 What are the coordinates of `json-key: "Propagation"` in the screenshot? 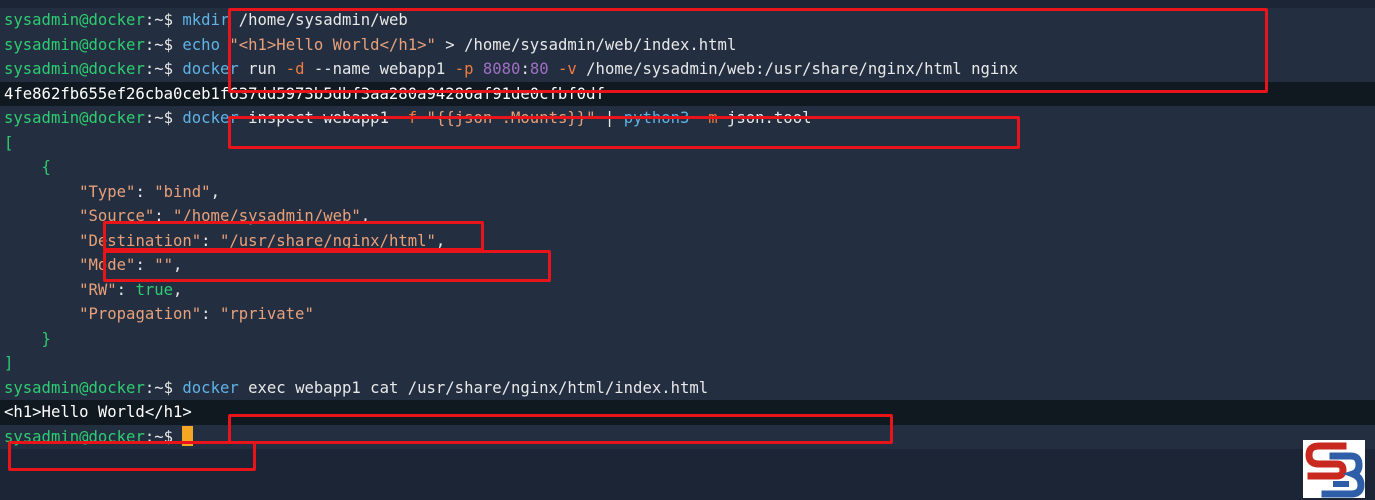 It's located at (140, 314).